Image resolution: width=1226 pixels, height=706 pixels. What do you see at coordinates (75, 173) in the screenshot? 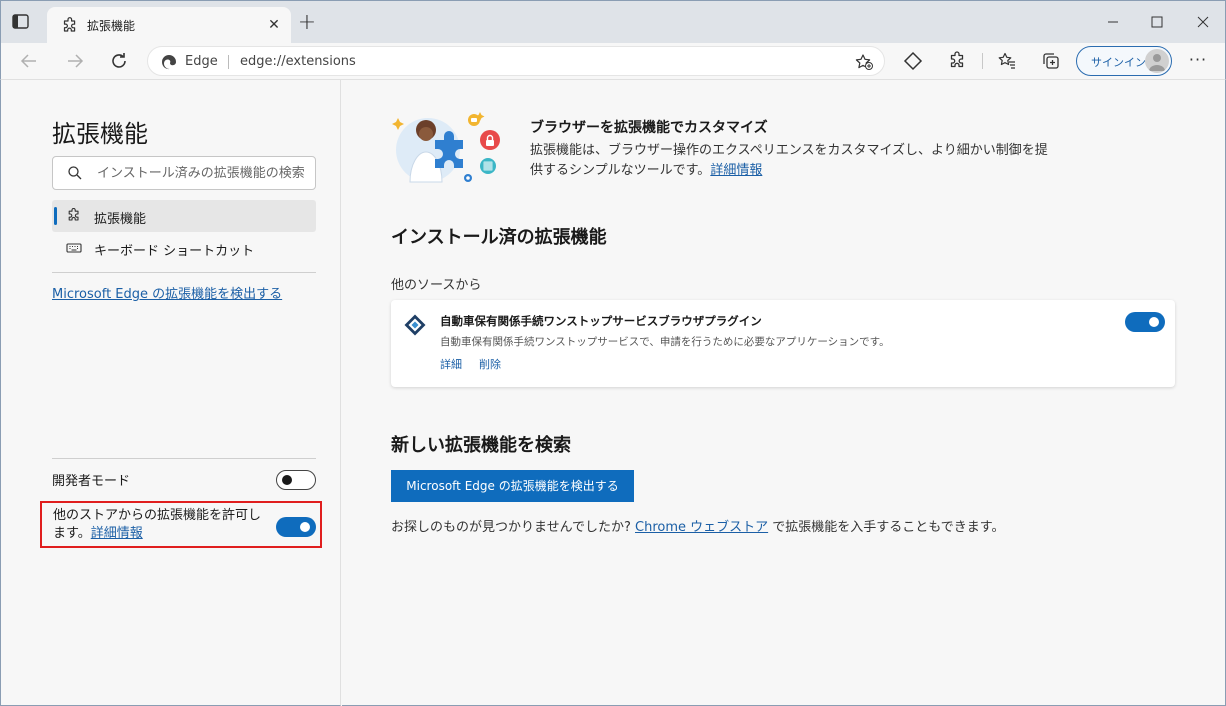
I see `search-icon` at bounding box center [75, 173].